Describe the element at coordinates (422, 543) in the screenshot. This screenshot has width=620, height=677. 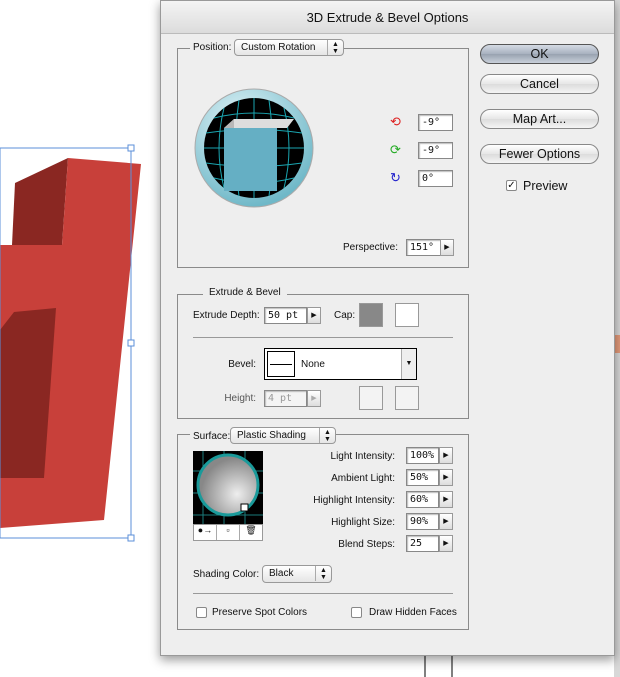
I see `blend-steps-field: 25` at that location.